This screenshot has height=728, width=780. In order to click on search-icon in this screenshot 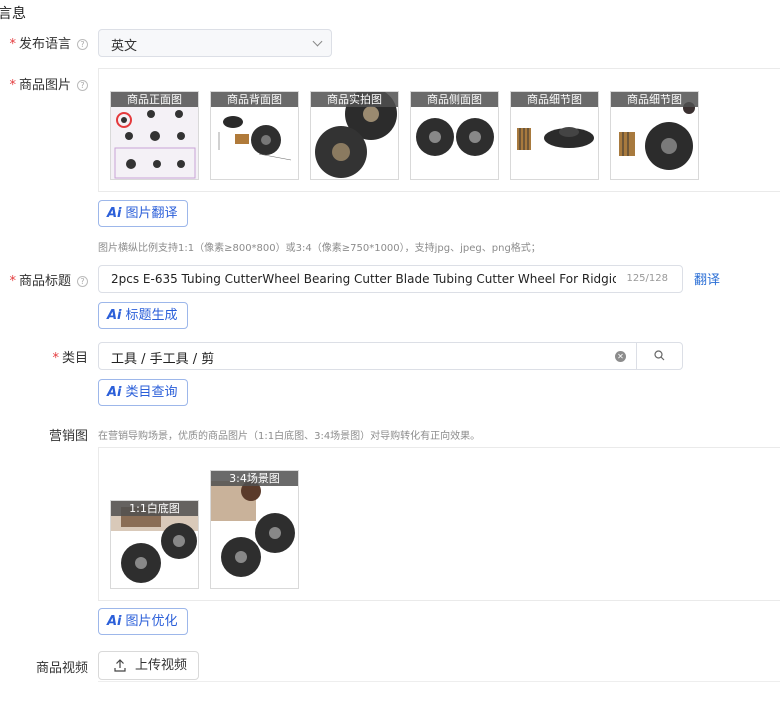, I will do `click(659, 355)`.